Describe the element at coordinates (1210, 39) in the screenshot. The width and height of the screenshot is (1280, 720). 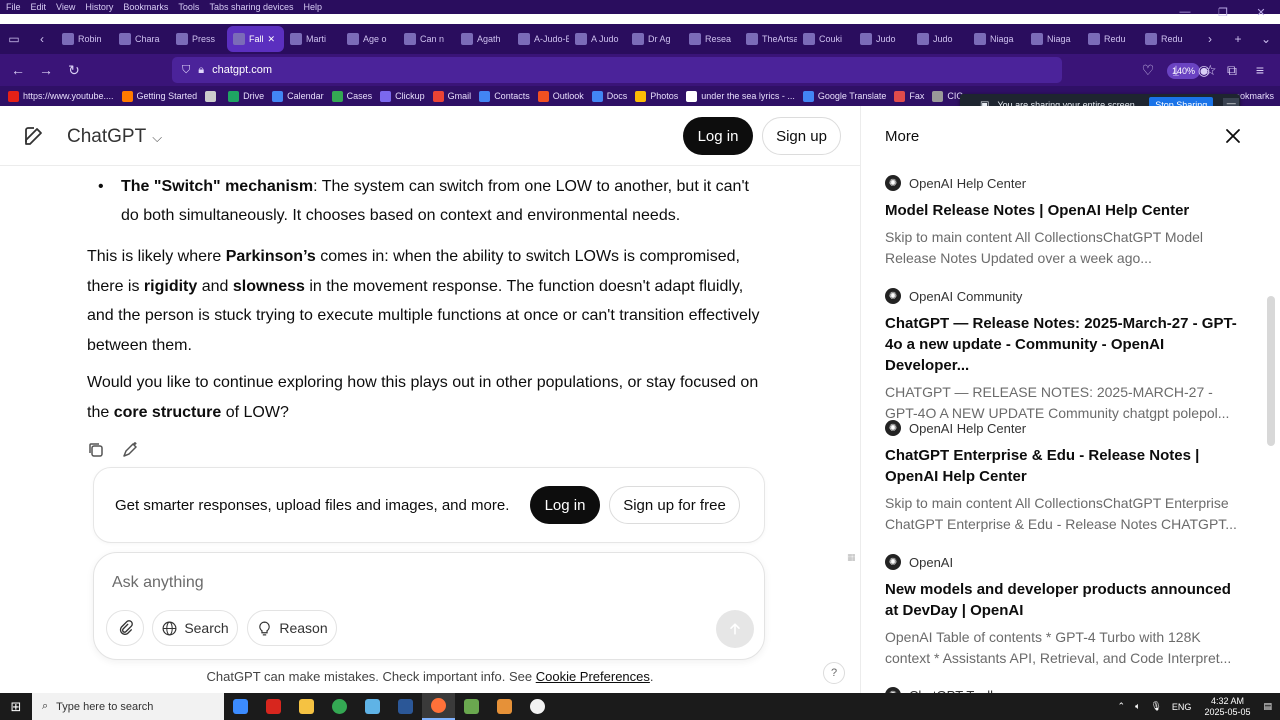
I see `tab-scroll-right-icon: ›` at that location.